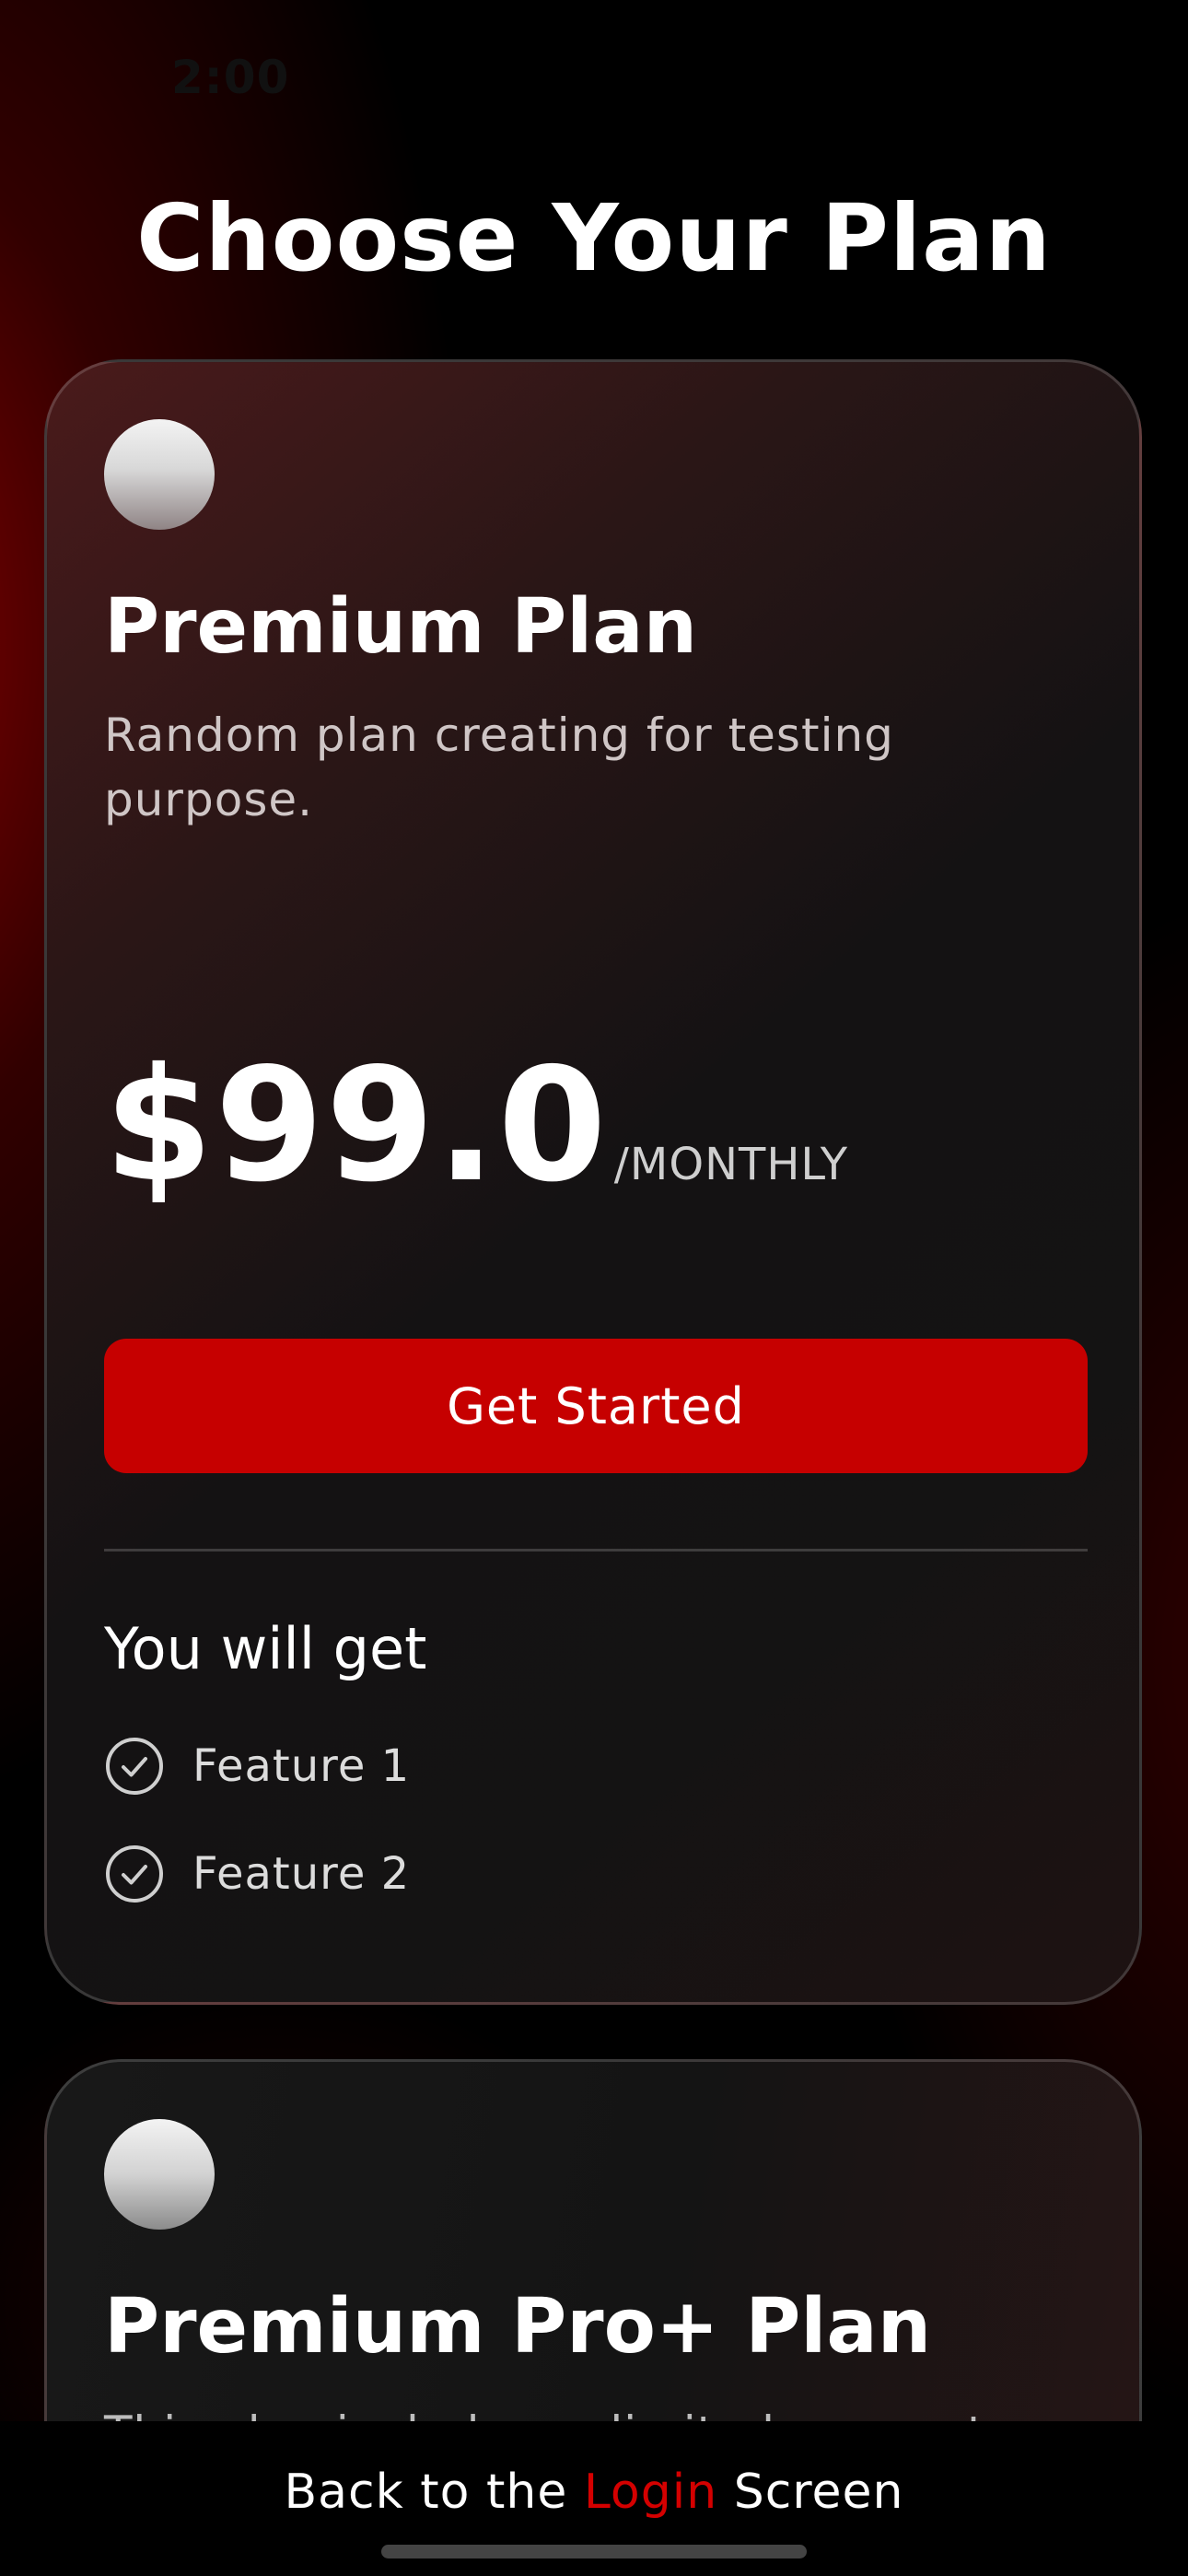 This screenshot has height=2576, width=1188. I want to click on feature-item: Feature 2, so click(257, 1874).